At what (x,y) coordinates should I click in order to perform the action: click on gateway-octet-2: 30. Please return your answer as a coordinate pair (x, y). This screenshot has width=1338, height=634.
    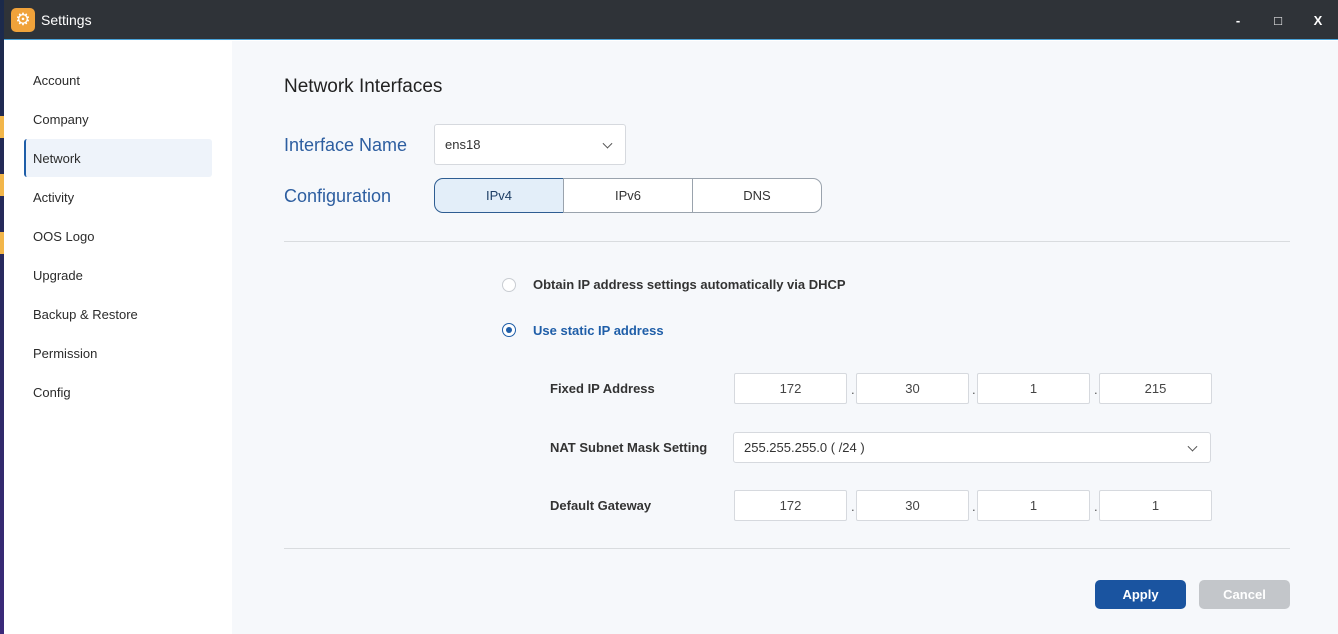
    Looking at the image, I should click on (912, 505).